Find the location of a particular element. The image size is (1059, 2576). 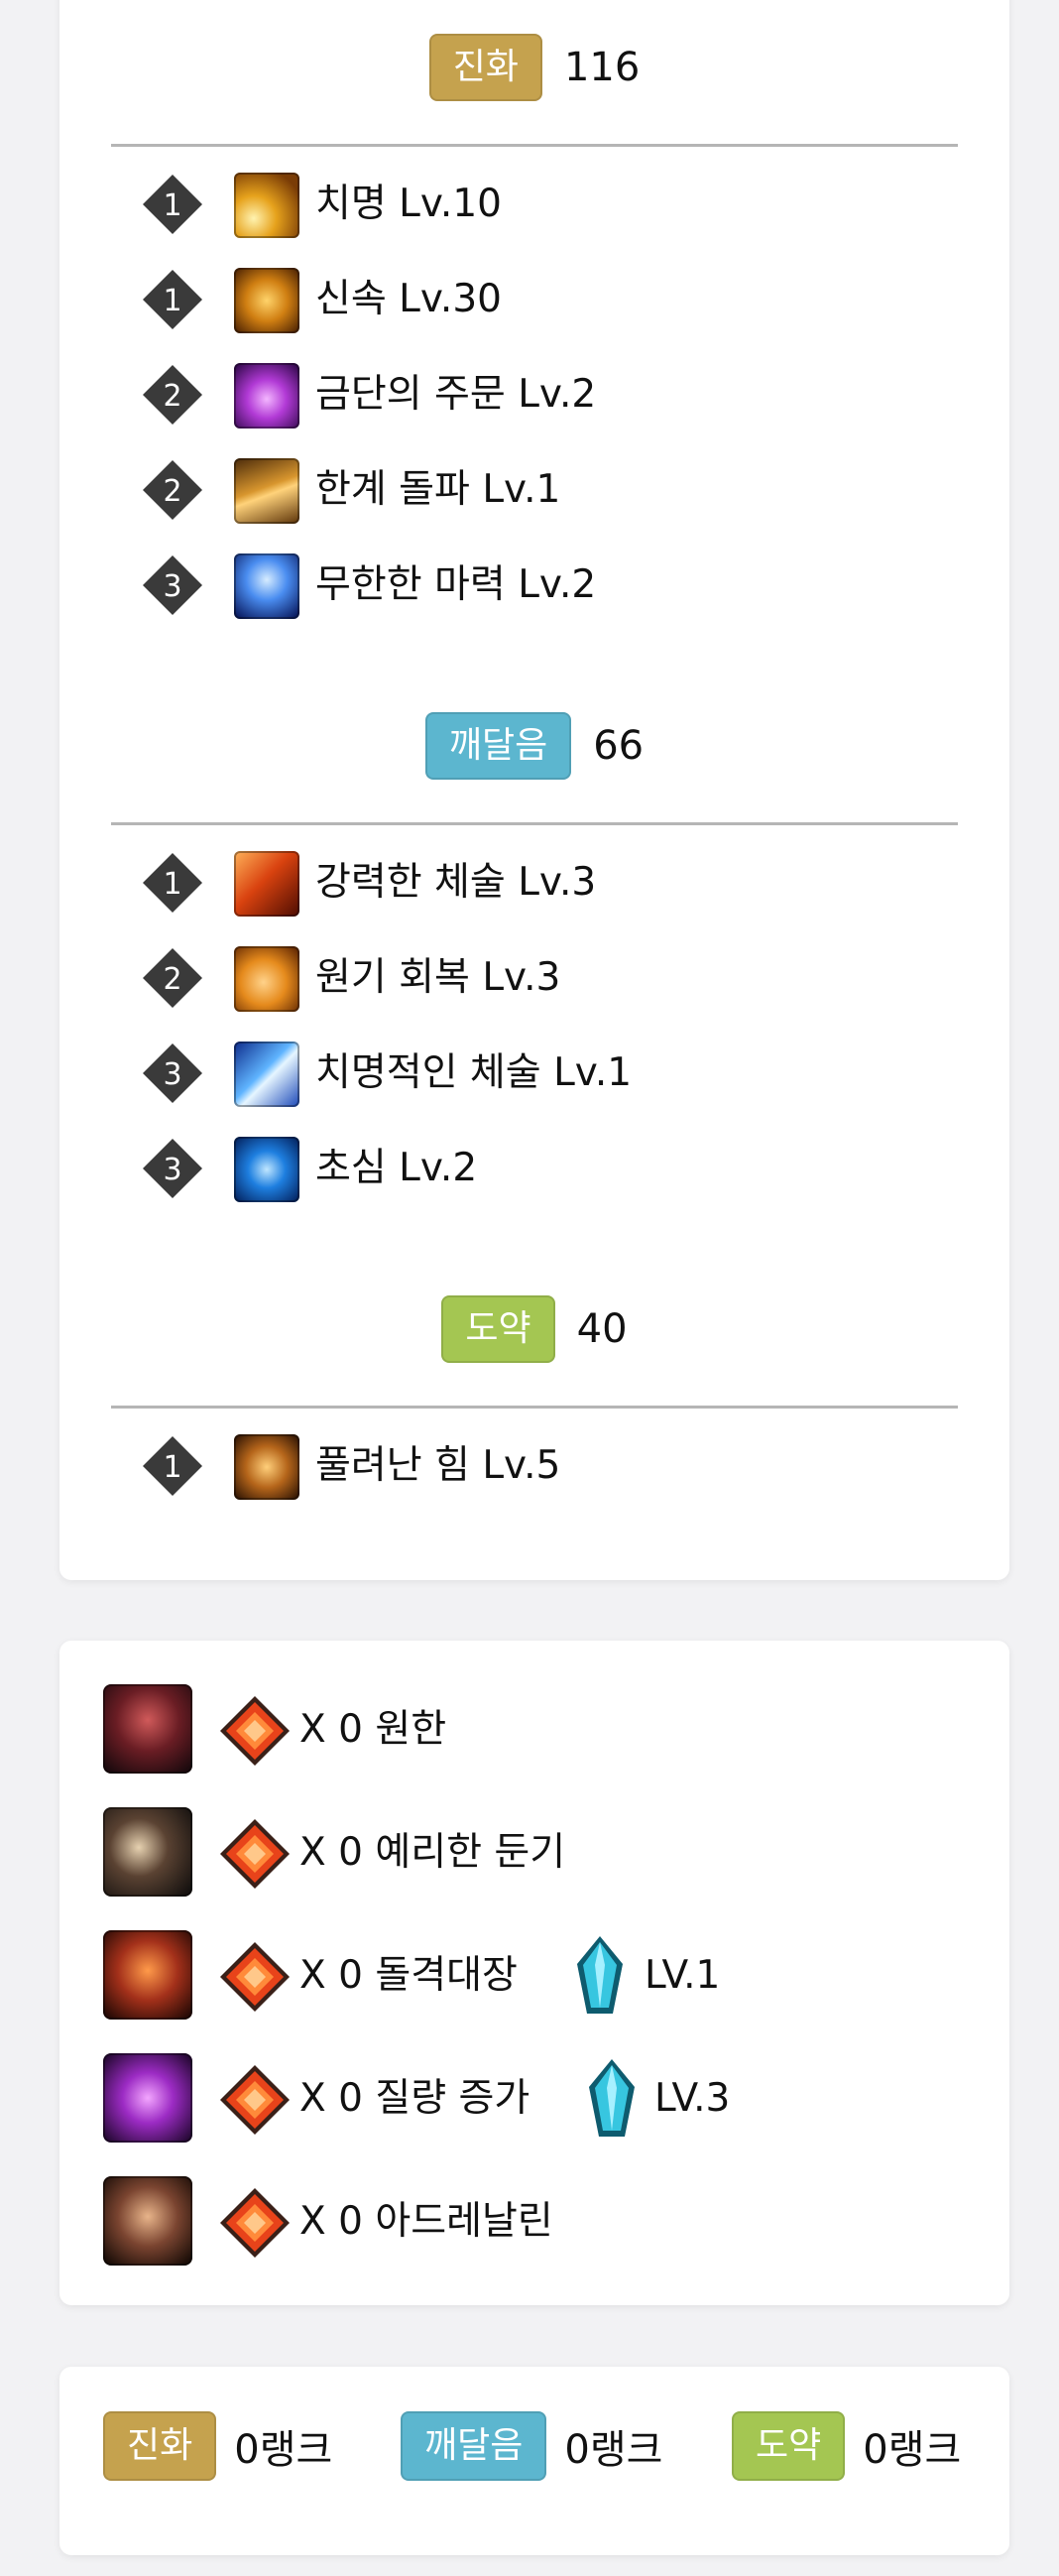

gem-text: X 0 돌격대장 is located at coordinates (408, 1975).